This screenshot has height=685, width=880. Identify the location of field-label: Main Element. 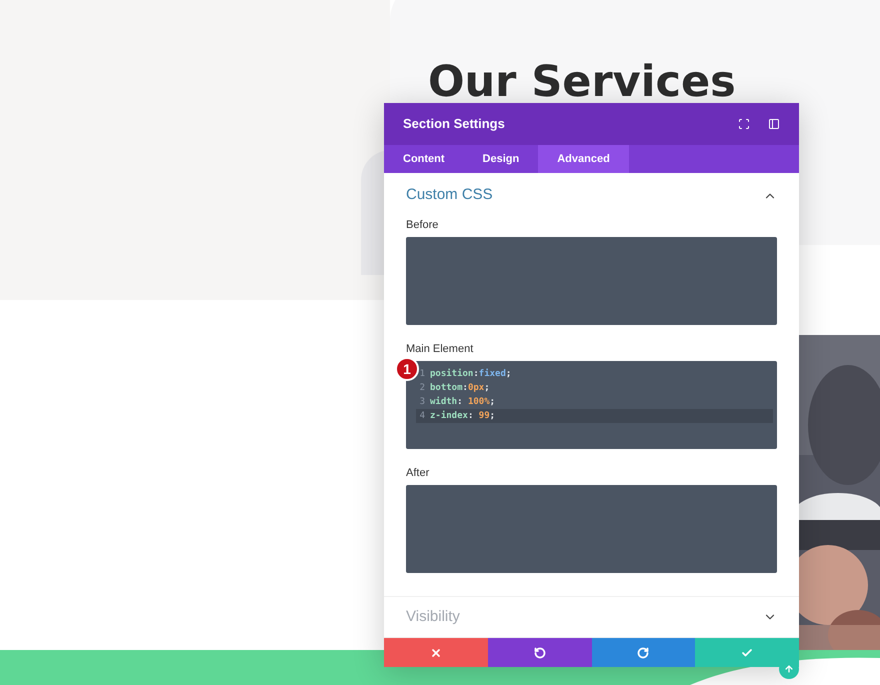
(440, 349).